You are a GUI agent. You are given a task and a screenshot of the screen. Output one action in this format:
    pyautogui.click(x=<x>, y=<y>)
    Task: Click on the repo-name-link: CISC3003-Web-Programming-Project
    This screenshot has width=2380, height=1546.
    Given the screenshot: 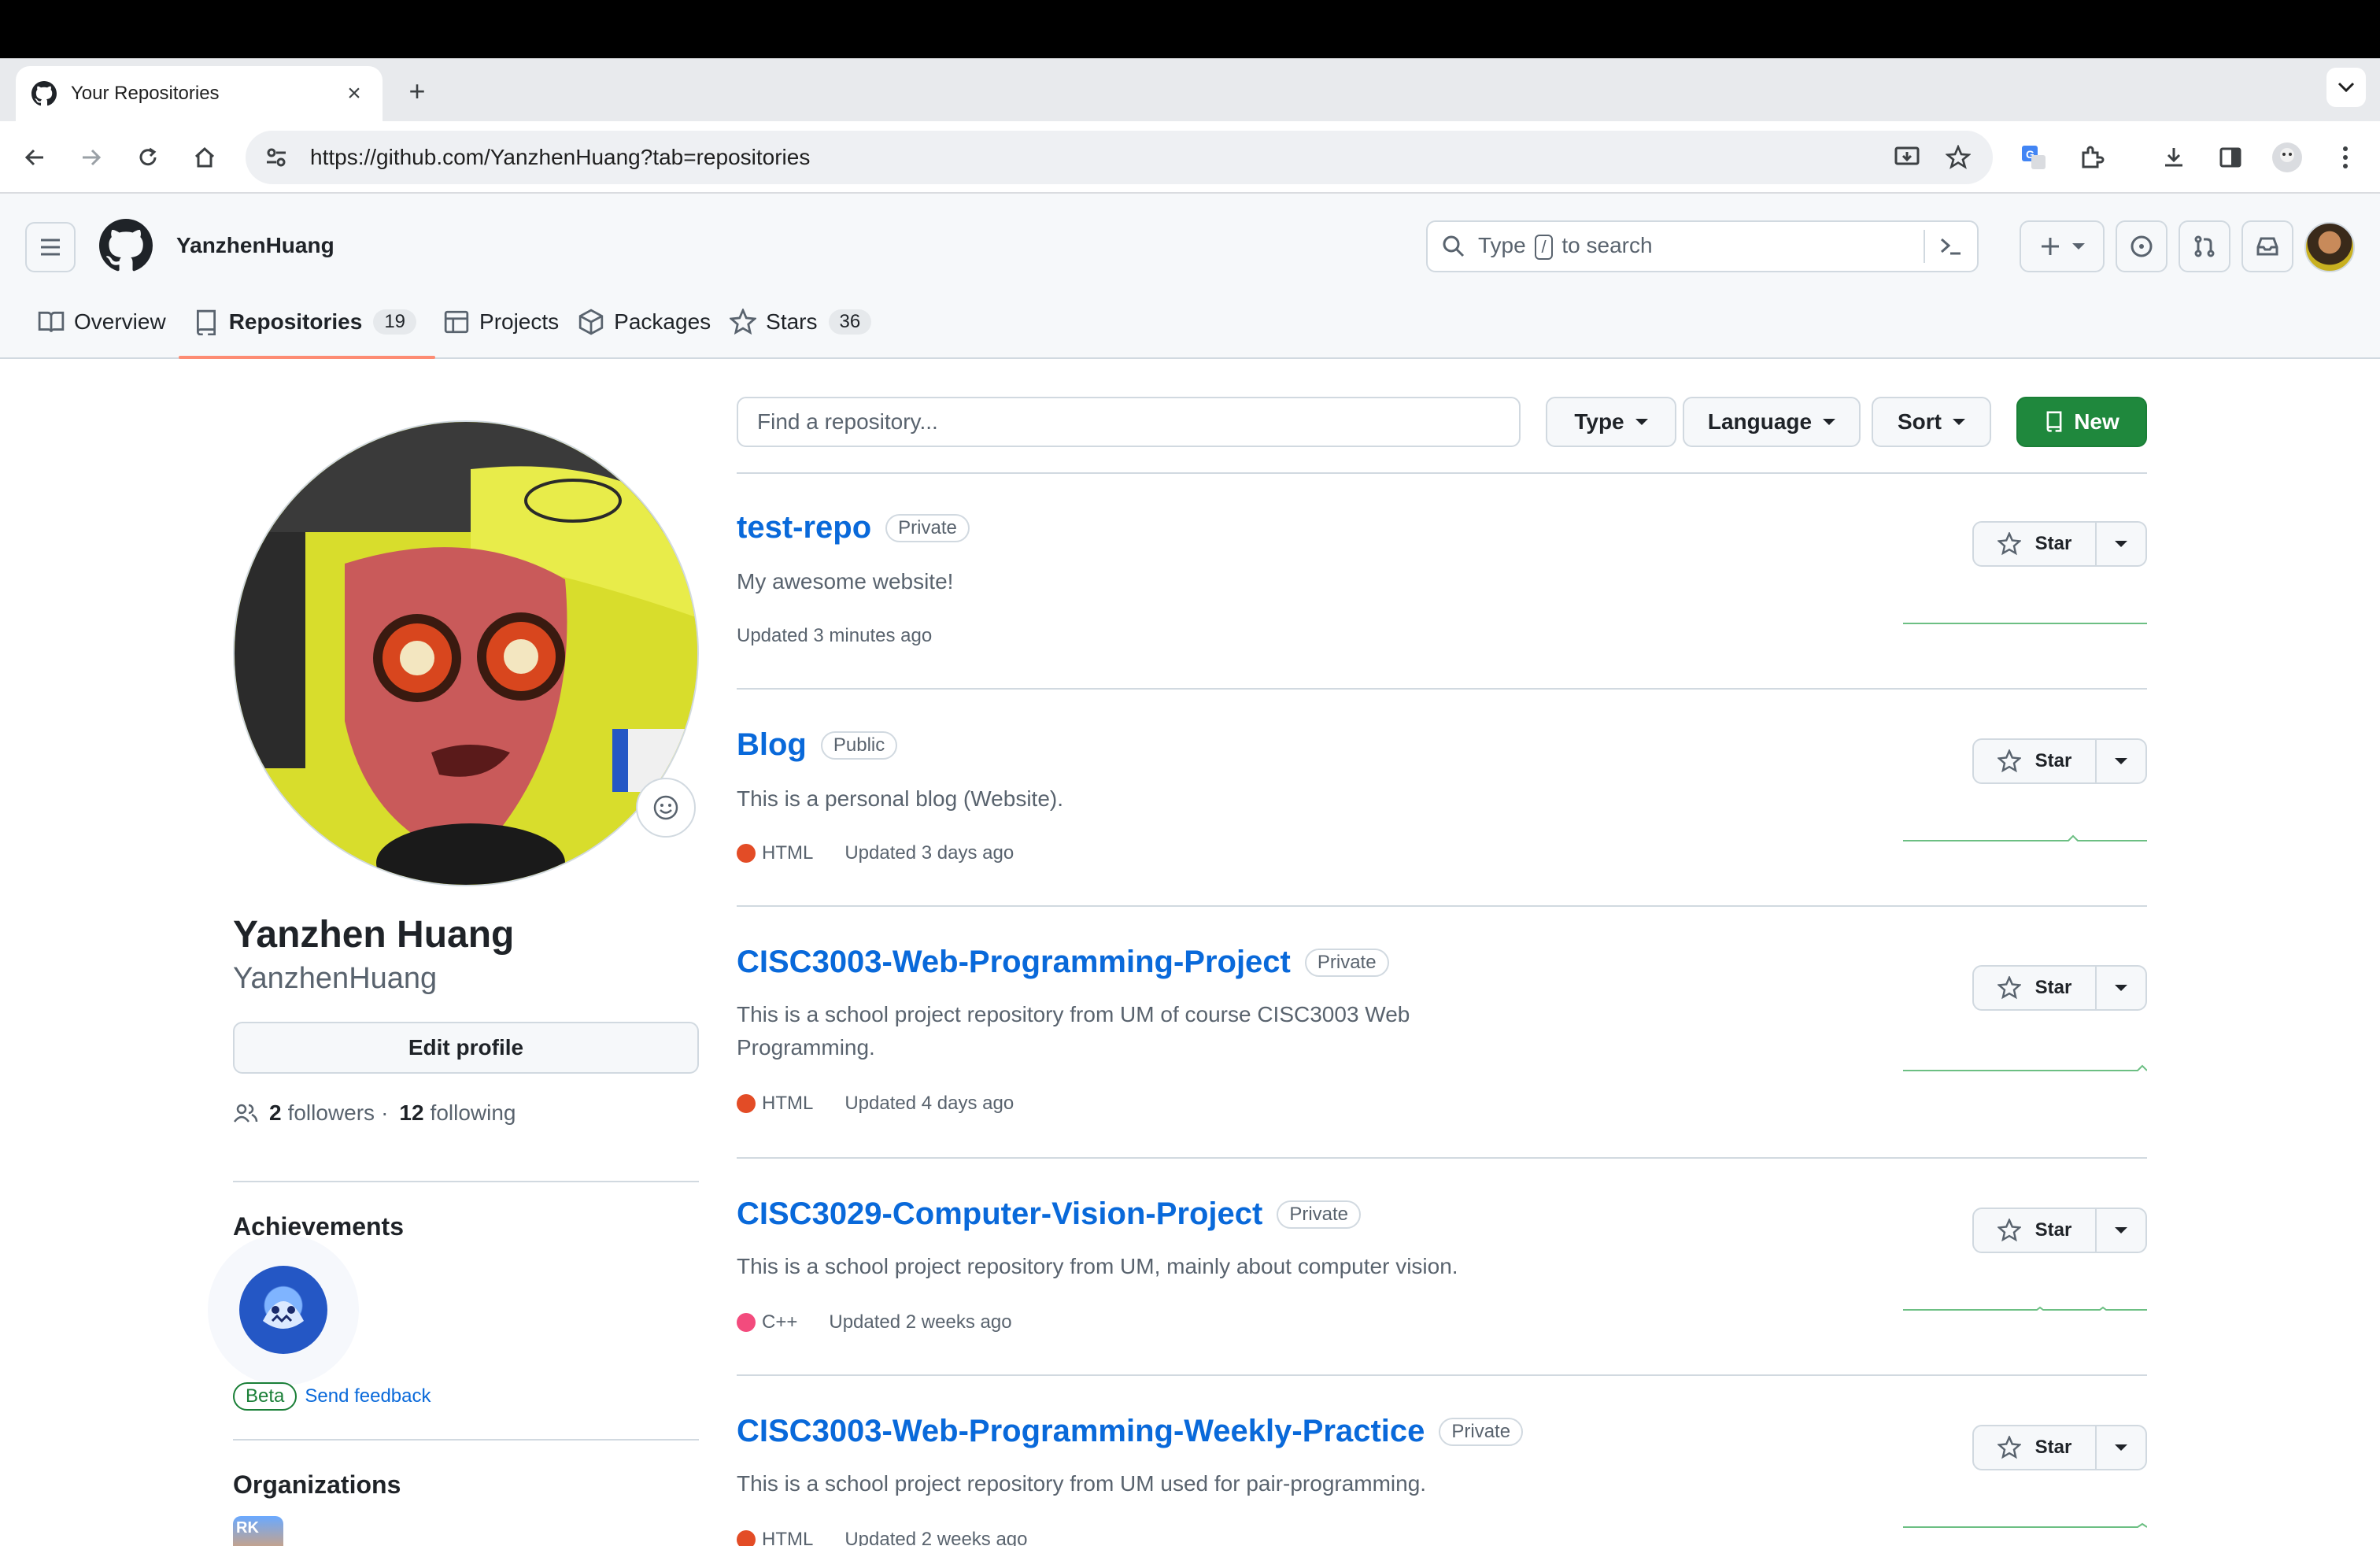 What is the action you would take?
    pyautogui.click(x=1014, y=963)
    